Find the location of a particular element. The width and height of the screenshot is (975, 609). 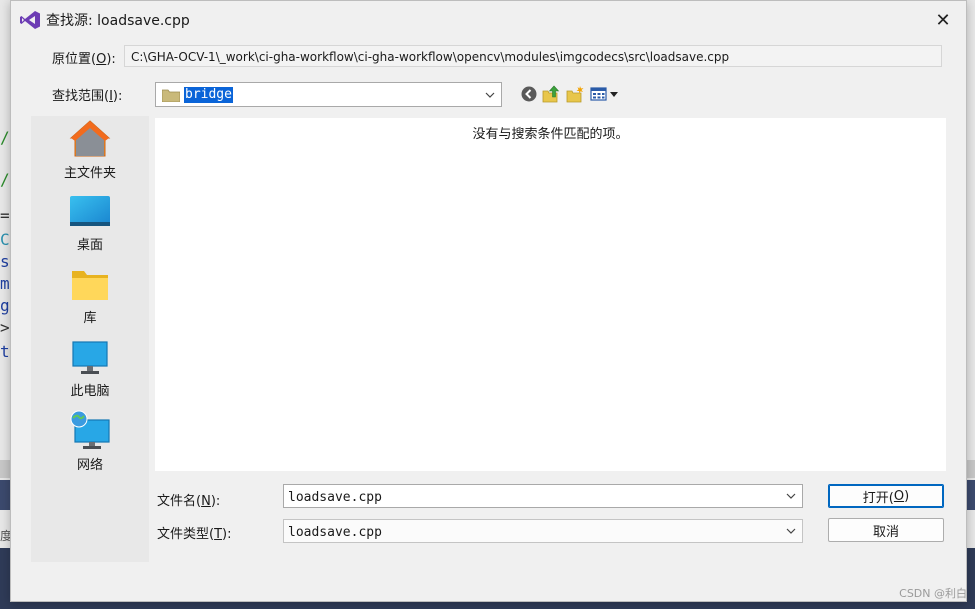

place-desktop: 桌面 is located at coordinates (90, 223).